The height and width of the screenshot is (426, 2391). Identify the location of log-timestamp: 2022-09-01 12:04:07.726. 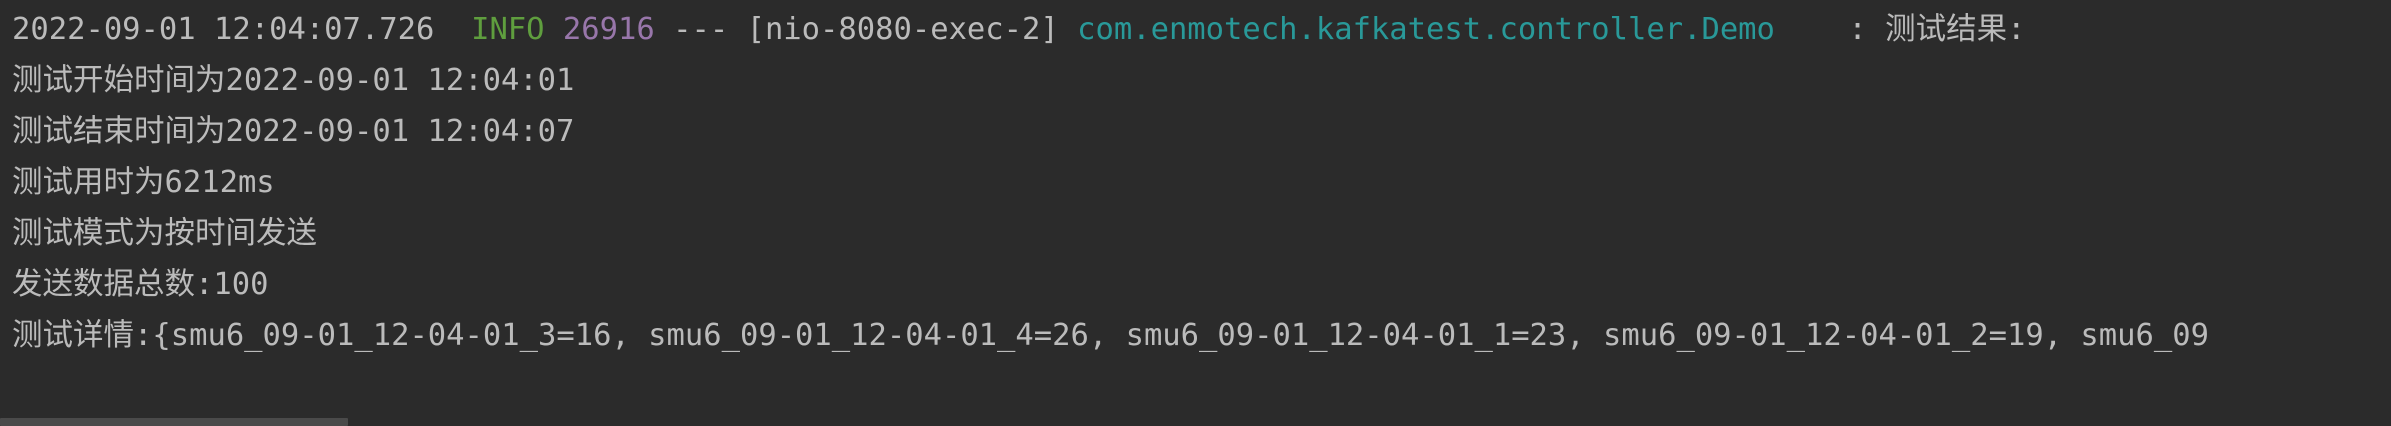
(223, 29).